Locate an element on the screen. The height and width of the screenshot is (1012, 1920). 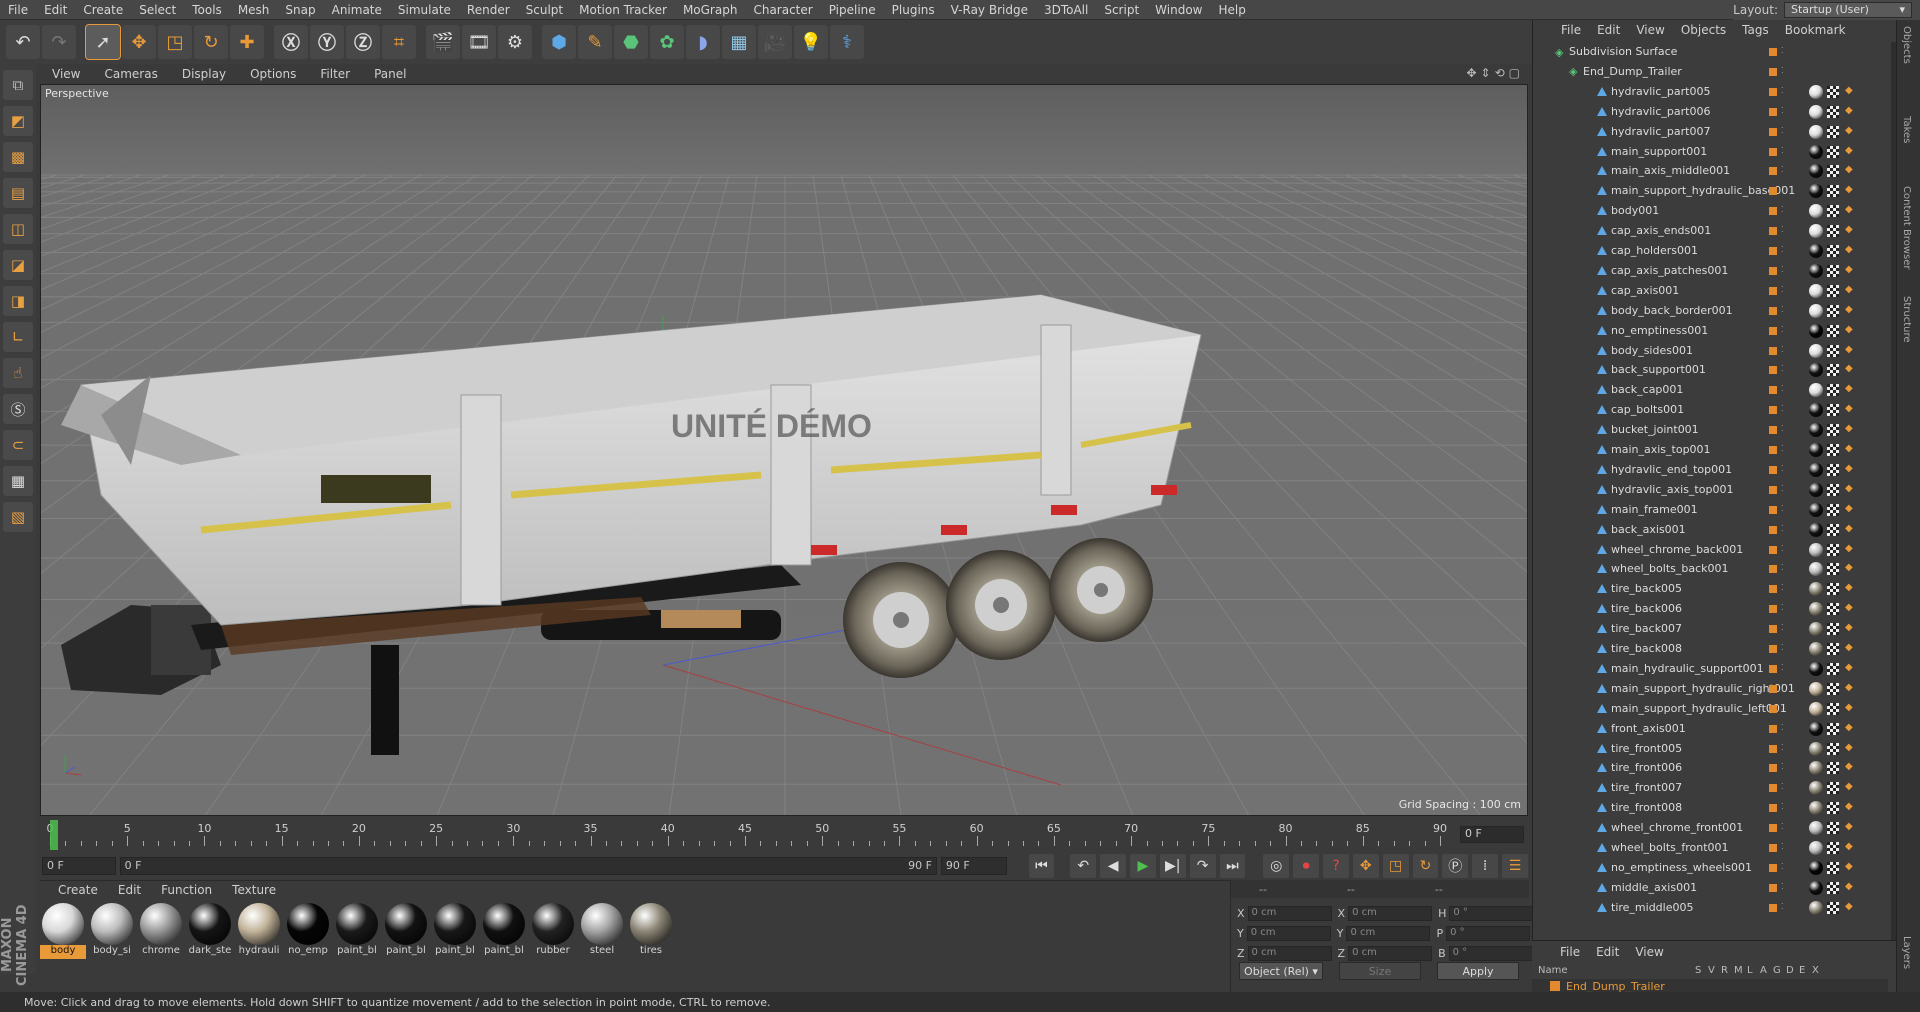
size-mode-select: Size is located at coordinates (1380, 971).